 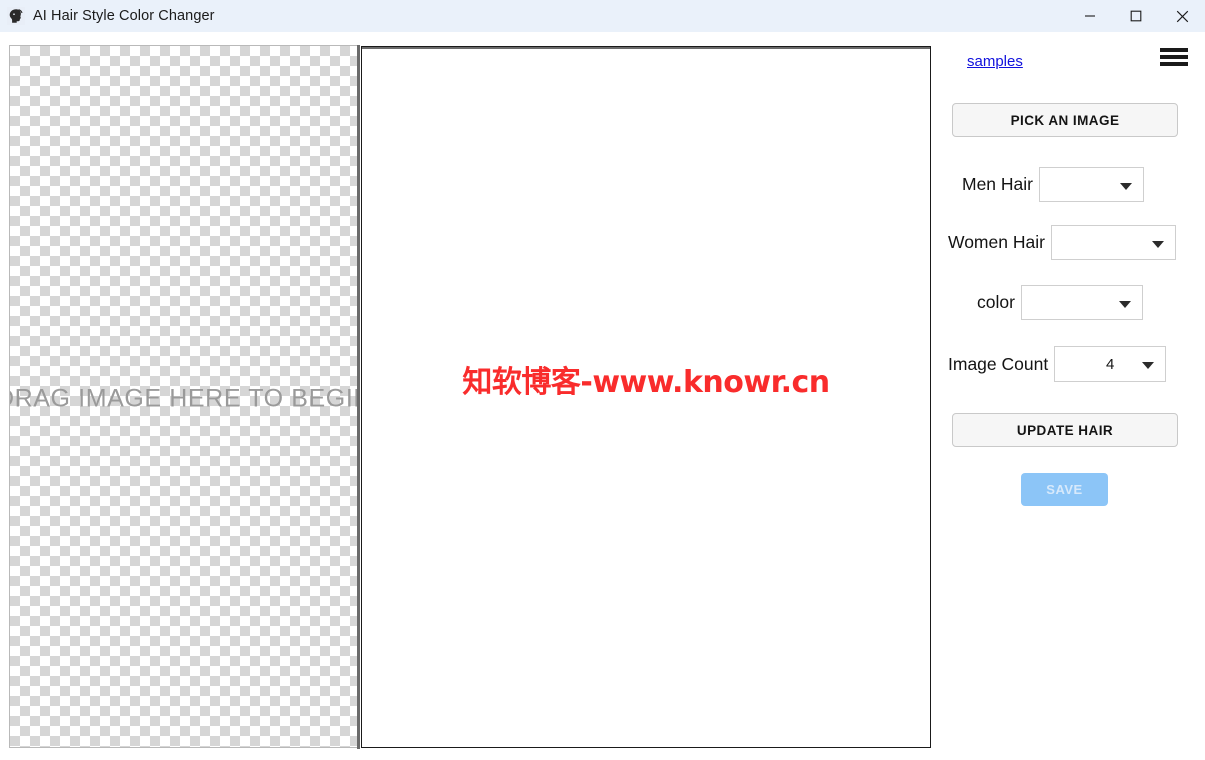 I want to click on window-title: AI Hair Style Color Changer, so click(x=124, y=16).